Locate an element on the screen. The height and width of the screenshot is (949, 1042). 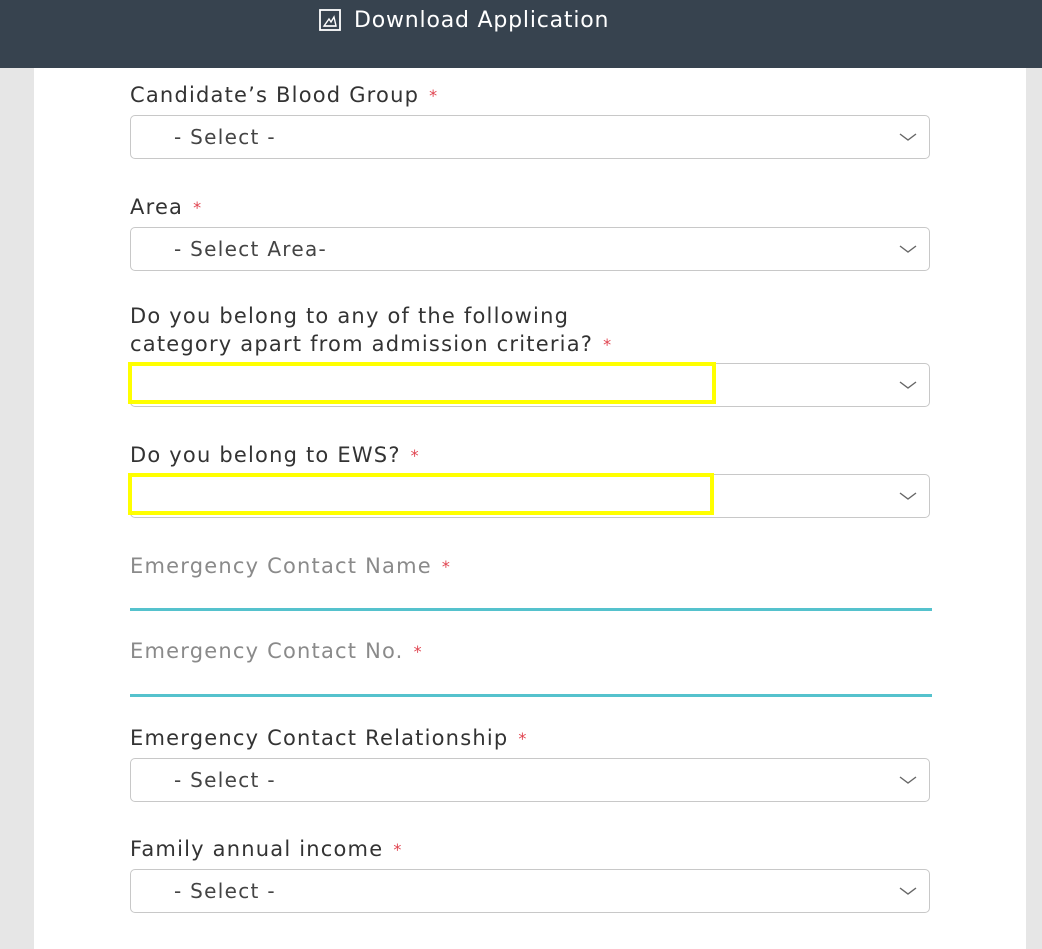
family-income-label: Family annual income * is located at coordinates (266, 849).